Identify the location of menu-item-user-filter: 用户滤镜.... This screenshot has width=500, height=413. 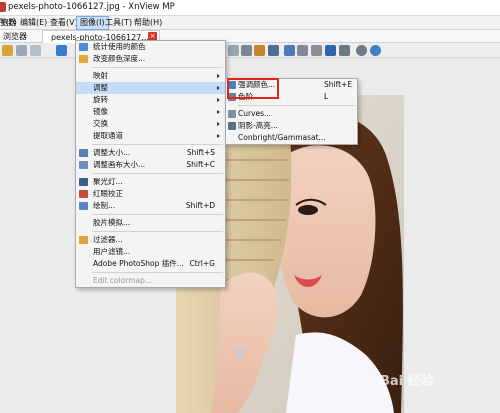
(150, 252).